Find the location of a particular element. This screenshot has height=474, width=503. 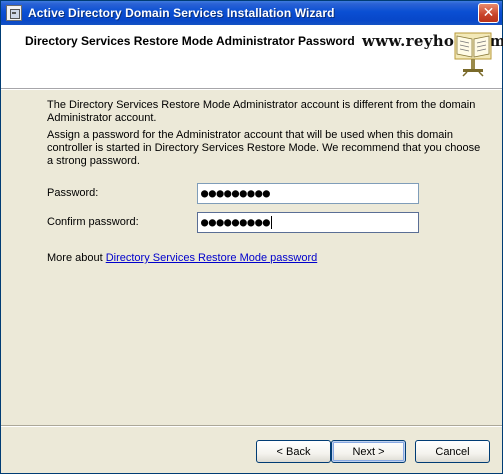

confirm-password-row: Confirm password: ●●●●●●●●● is located at coordinates (237, 223).